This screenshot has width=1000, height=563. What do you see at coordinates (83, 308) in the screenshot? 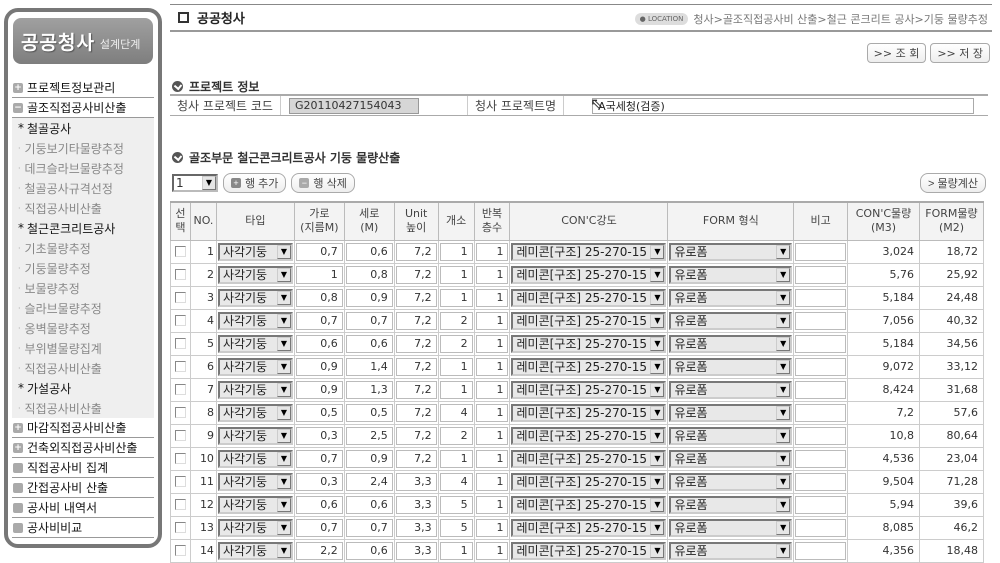
I see `submenu-item: · 슬라브물량추정` at bounding box center [83, 308].